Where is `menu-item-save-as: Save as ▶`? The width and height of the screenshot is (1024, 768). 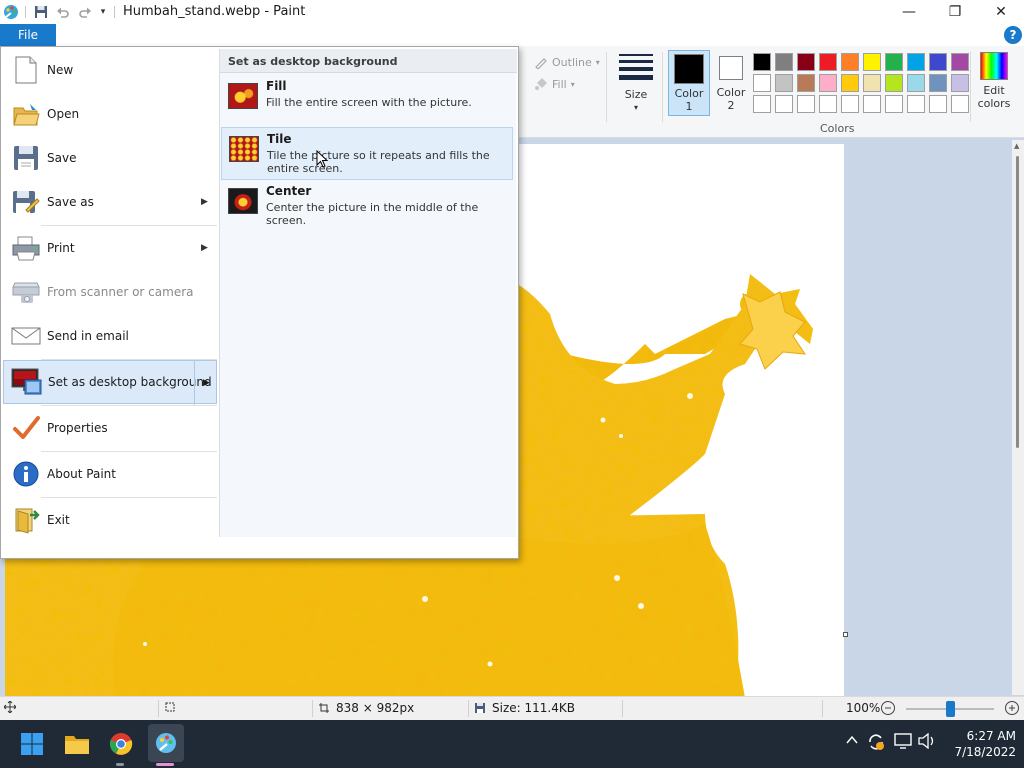 menu-item-save-as: Save as ▶ is located at coordinates (110, 202).